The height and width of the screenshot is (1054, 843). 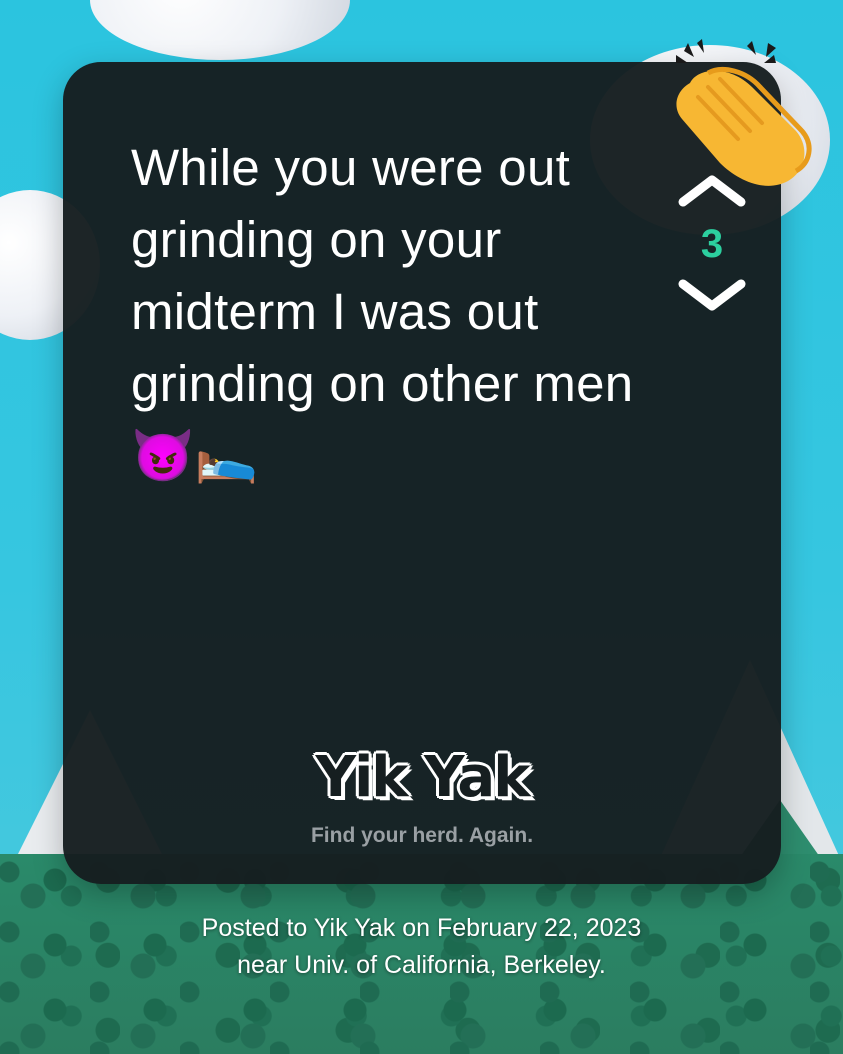 I want to click on chevron-down-icon, so click(x=712, y=296).